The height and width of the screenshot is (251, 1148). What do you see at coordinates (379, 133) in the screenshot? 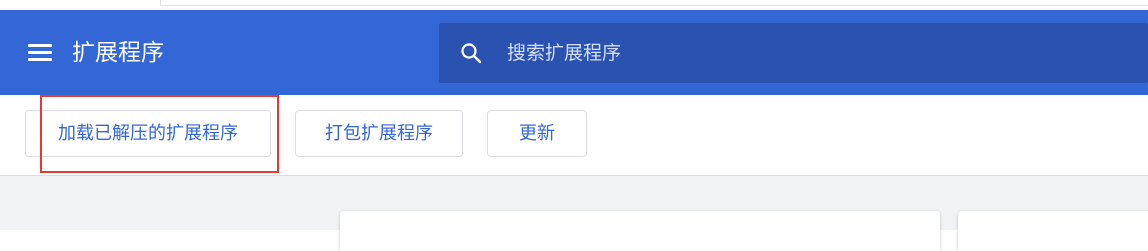
I see `pack-extension-button: 打包扩展程序` at bounding box center [379, 133].